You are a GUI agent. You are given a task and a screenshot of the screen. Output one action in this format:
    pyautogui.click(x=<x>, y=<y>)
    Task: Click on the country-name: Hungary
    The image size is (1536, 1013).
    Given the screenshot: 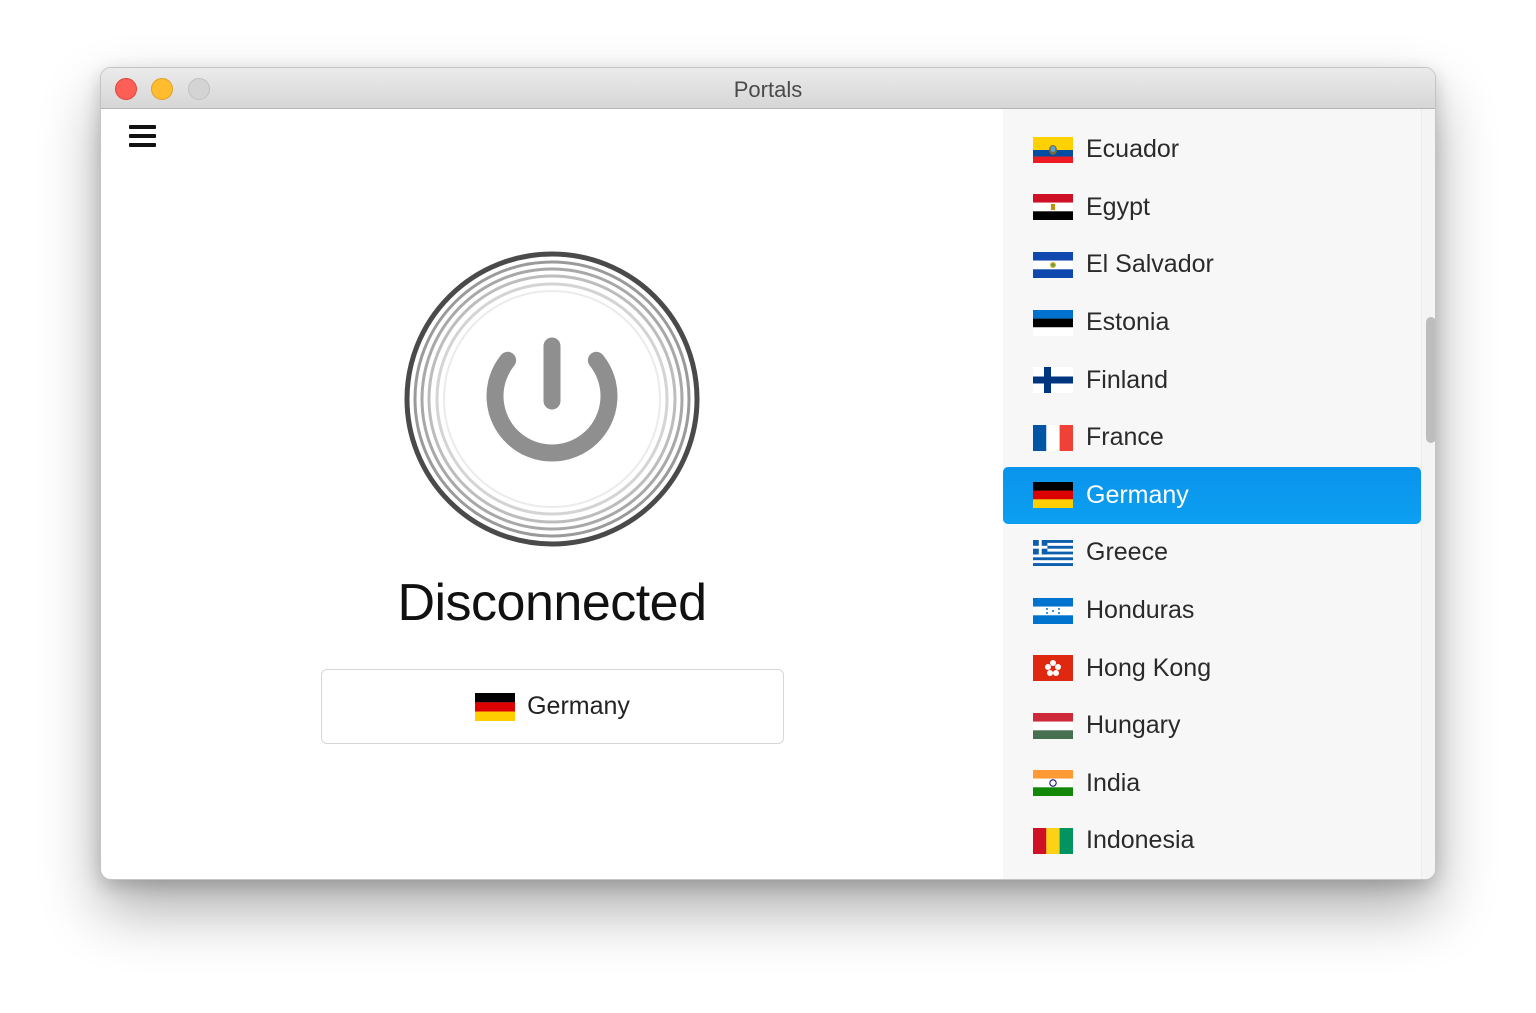 What is the action you would take?
    pyautogui.click(x=1133, y=725)
    